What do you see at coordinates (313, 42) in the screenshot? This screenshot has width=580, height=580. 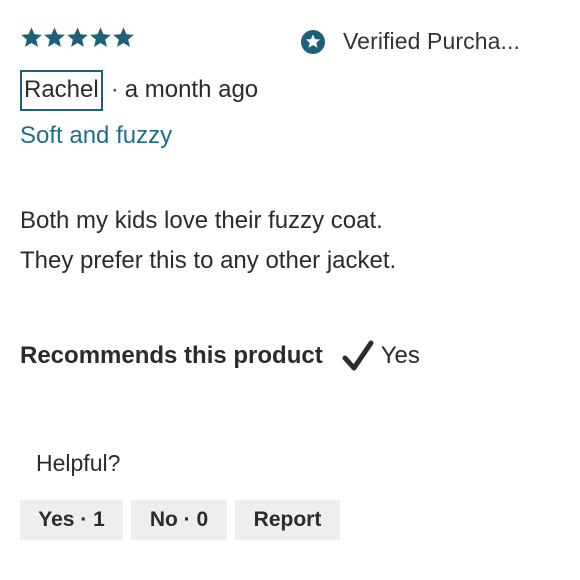 I see `verified-star-badge-icon` at bounding box center [313, 42].